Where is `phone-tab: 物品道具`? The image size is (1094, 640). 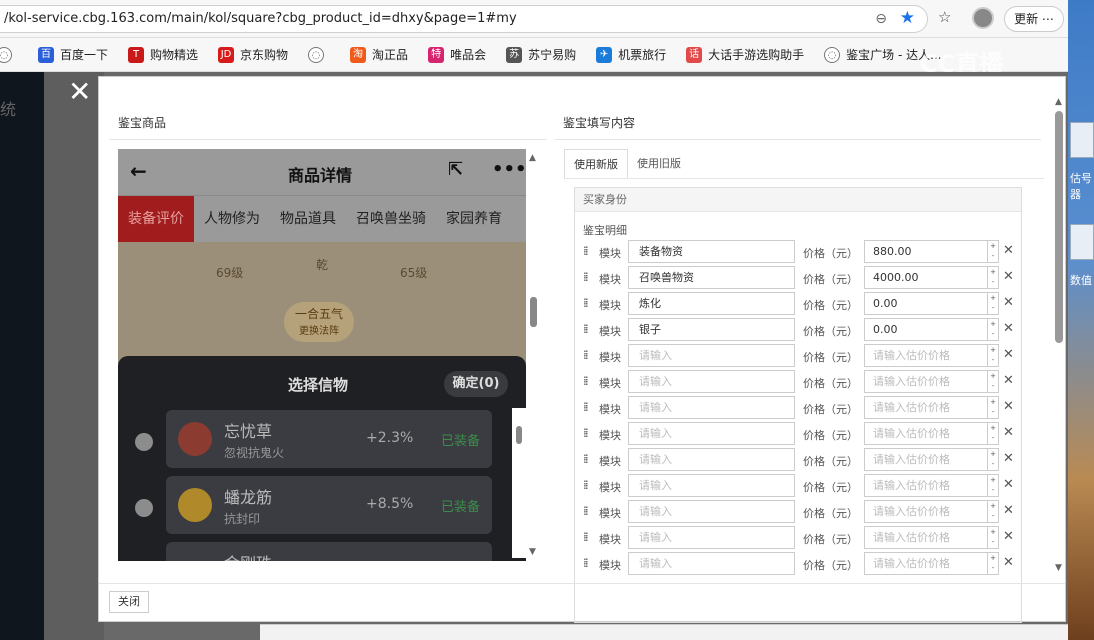
phone-tab: 物品道具 is located at coordinates (308, 219).